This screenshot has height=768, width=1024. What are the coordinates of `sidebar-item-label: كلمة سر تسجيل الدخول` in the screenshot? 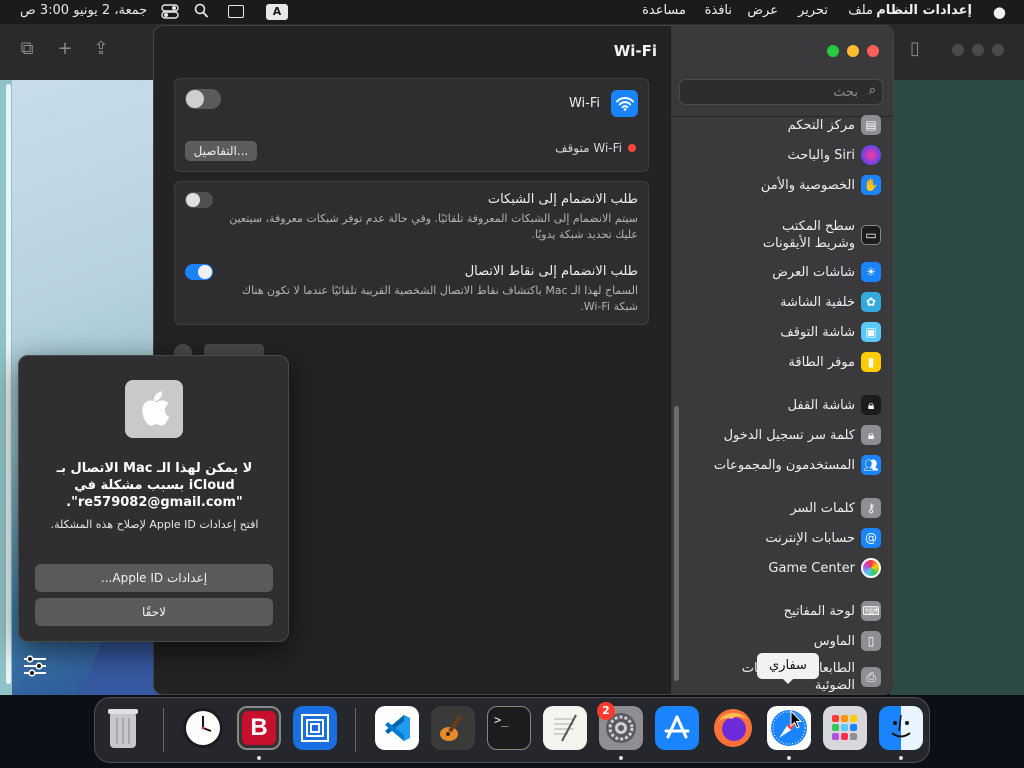 It's located at (789, 435).